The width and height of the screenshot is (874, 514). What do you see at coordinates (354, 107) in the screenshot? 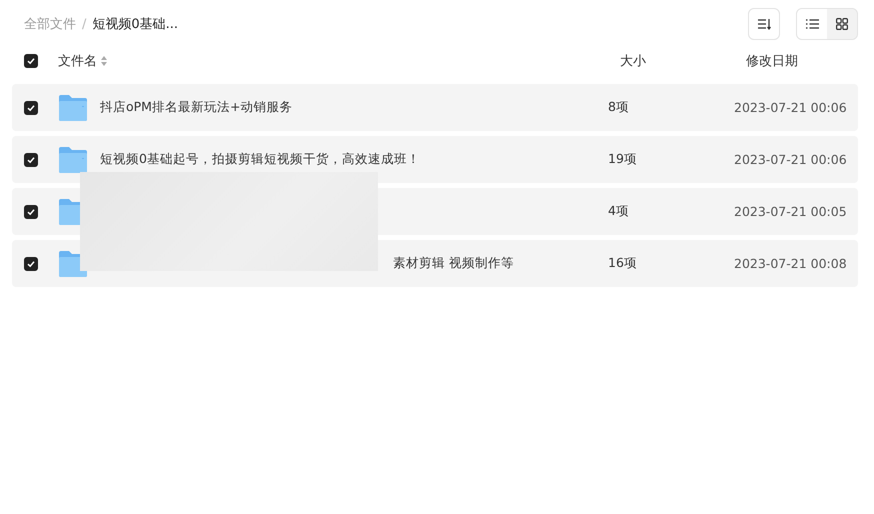
I see `file-name: 抖店oPM排名最新玩法+动销服务` at bounding box center [354, 107].